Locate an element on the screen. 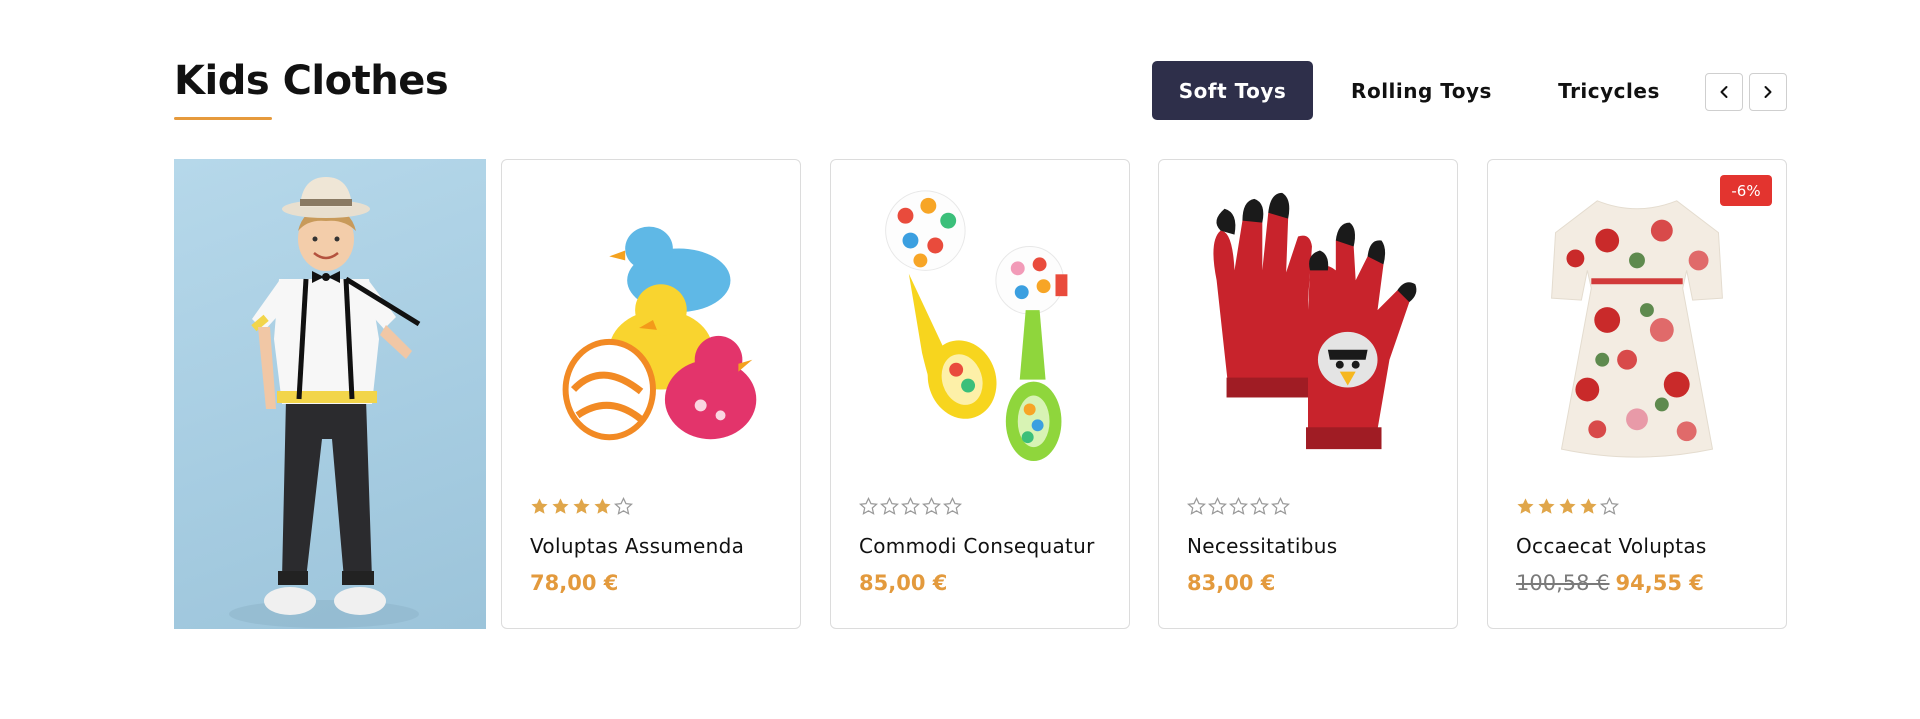 The image size is (1920, 719). carousel-prev-button is located at coordinates (1724, 92).